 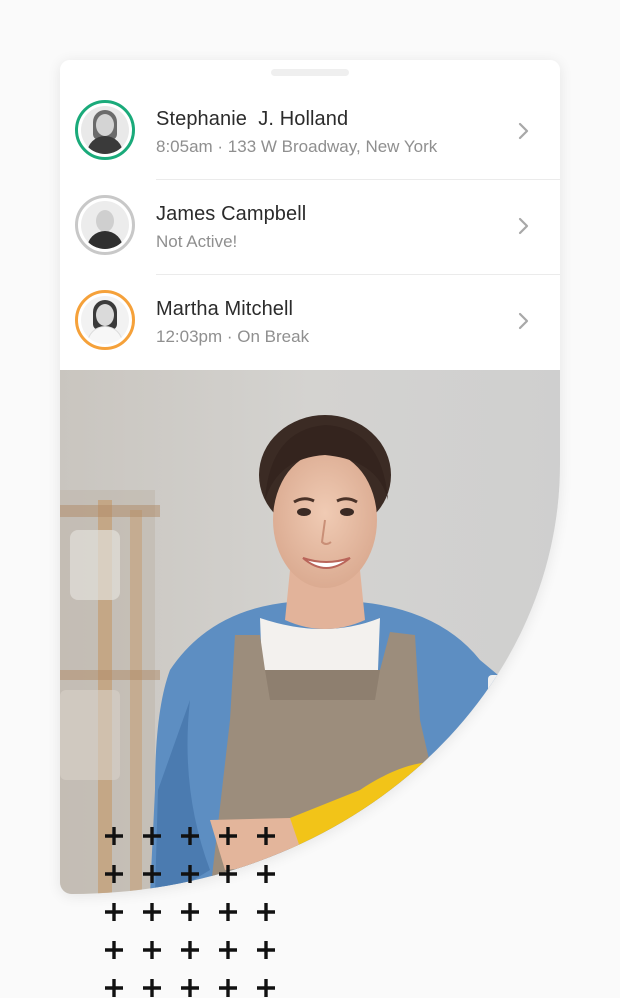 What do you see at coordinates (225, 309) in the screenshot?
I see `employee-name: Martha Mitchell` at bounding box center [225, 309].